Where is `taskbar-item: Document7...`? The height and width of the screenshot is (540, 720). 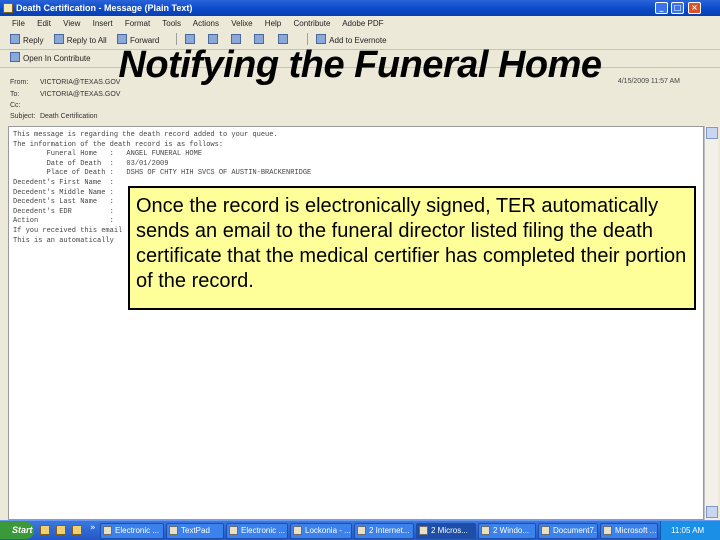
taskbar-item: Document7... is located at coordinates (568, 531).